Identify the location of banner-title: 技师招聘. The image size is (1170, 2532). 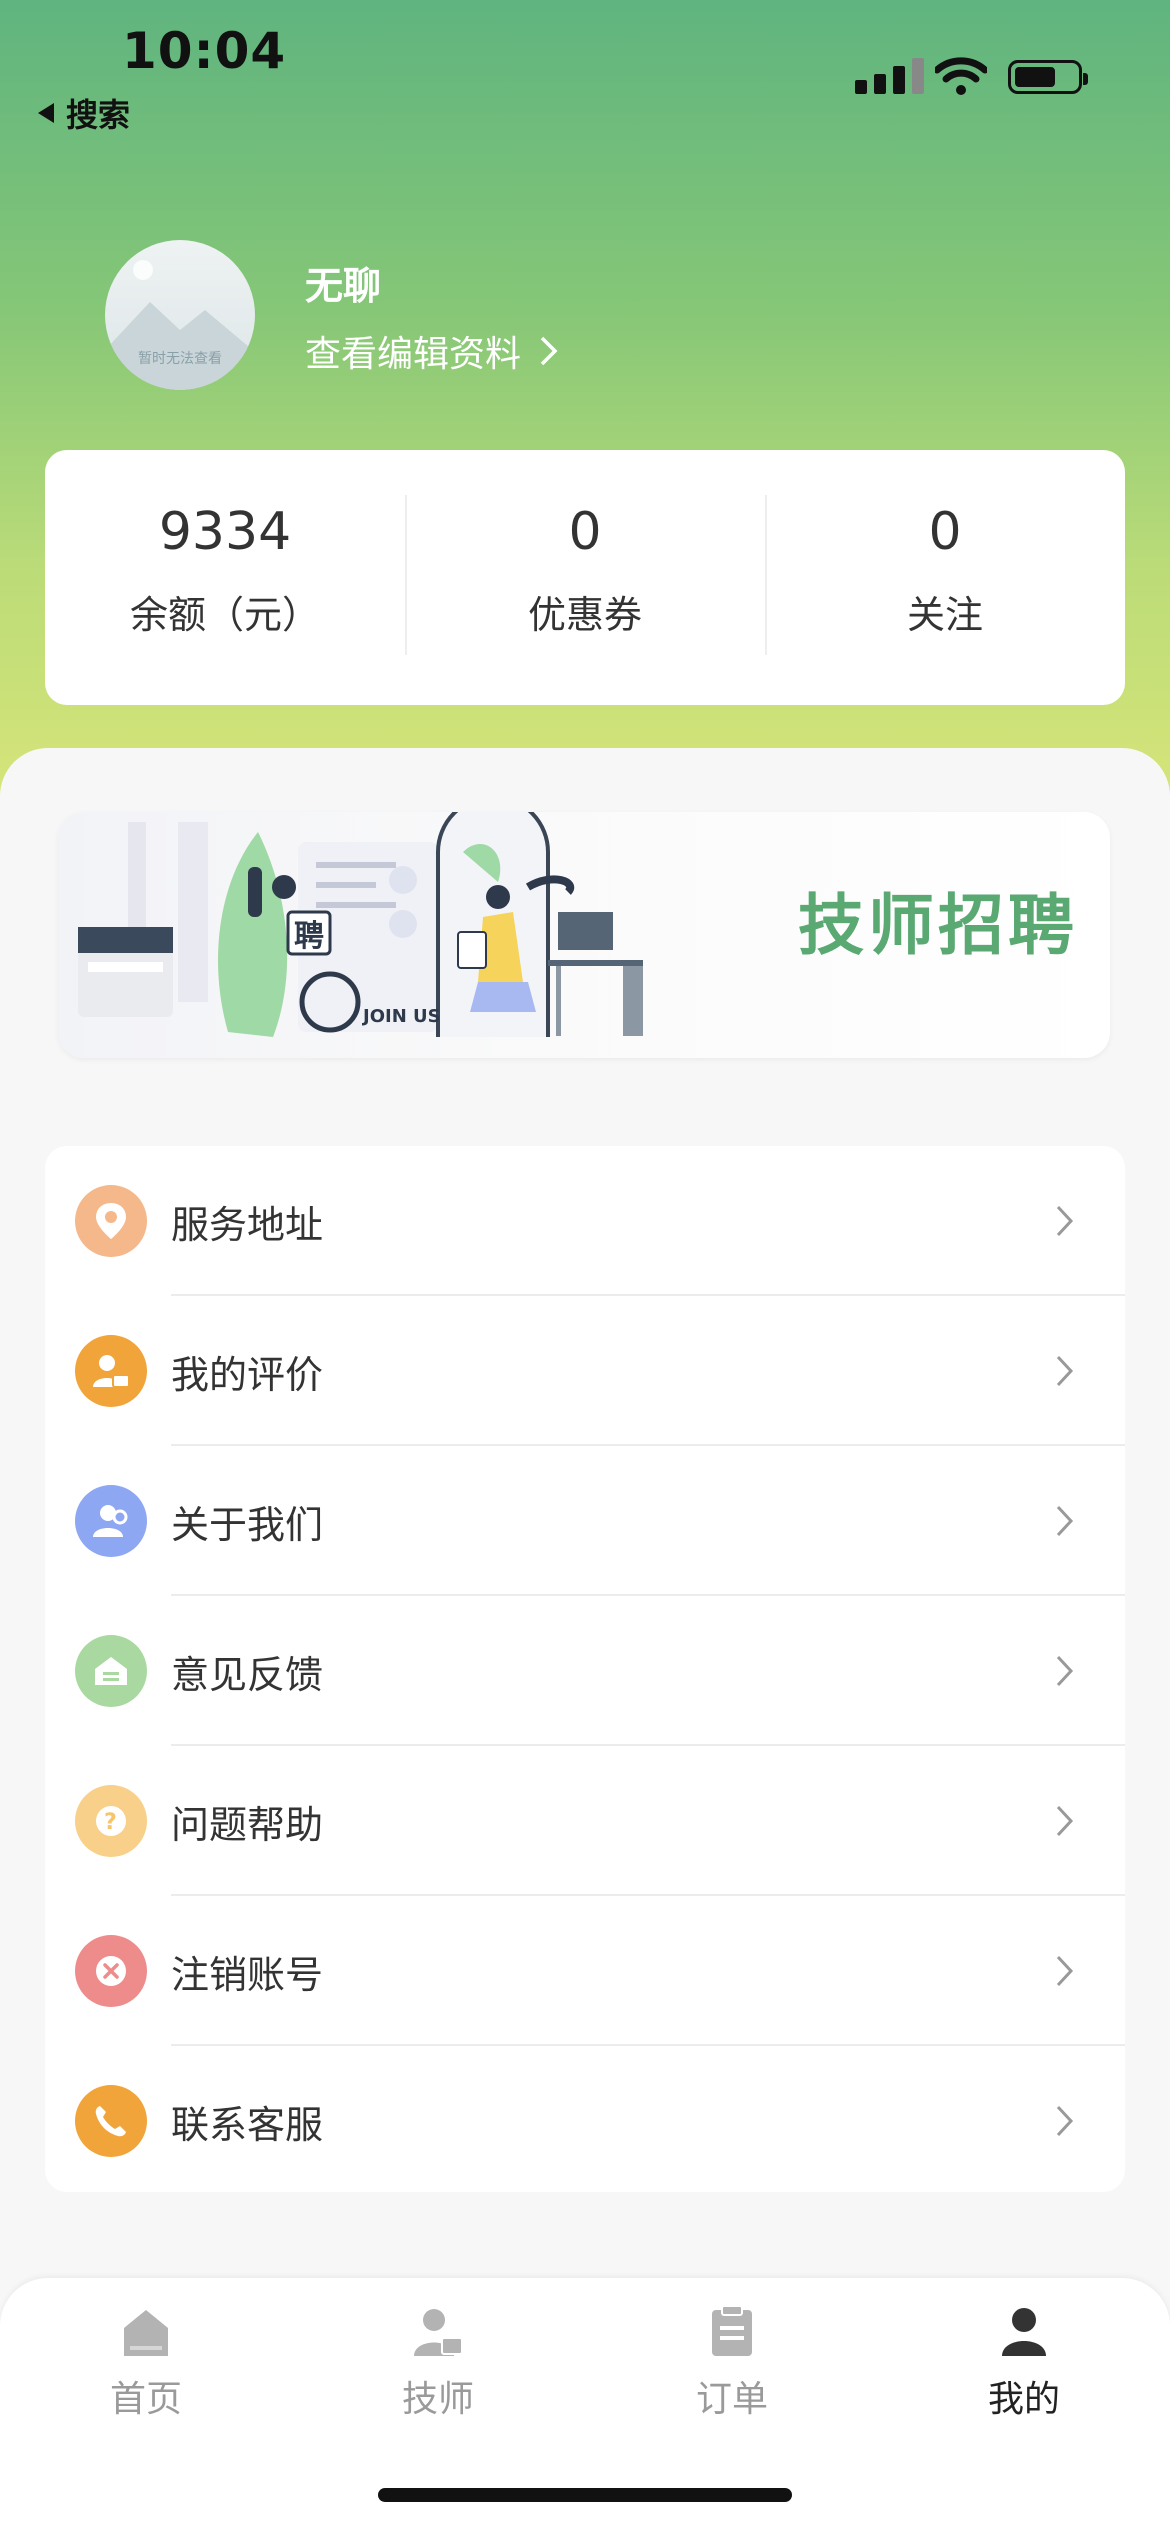
(938, 925).